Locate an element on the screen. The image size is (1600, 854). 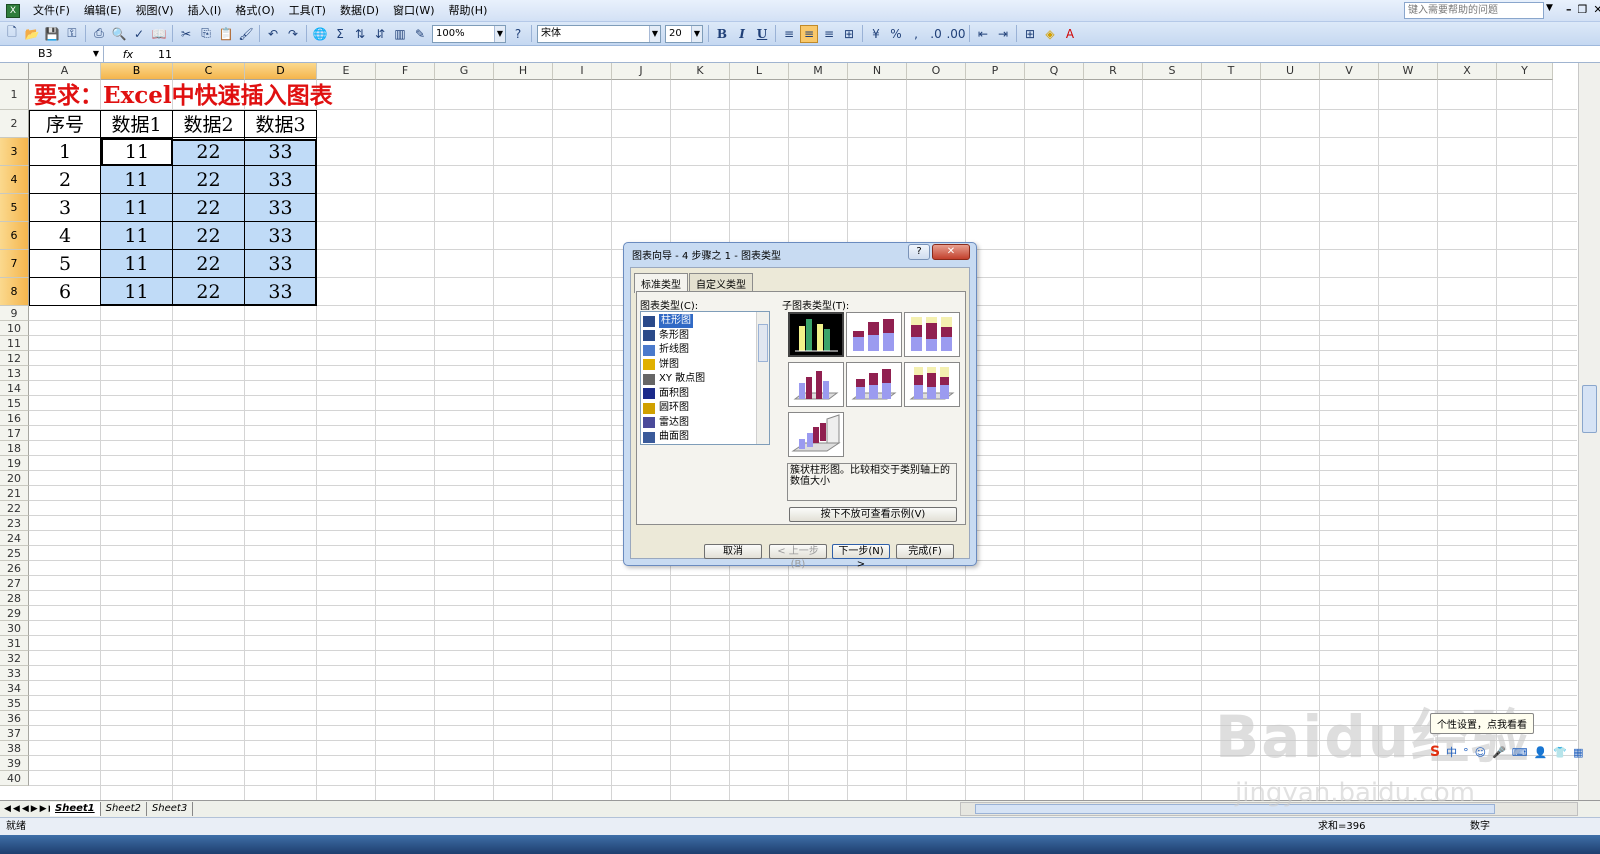
restore-icon: ❐ is located at coordinates (1583, 9).